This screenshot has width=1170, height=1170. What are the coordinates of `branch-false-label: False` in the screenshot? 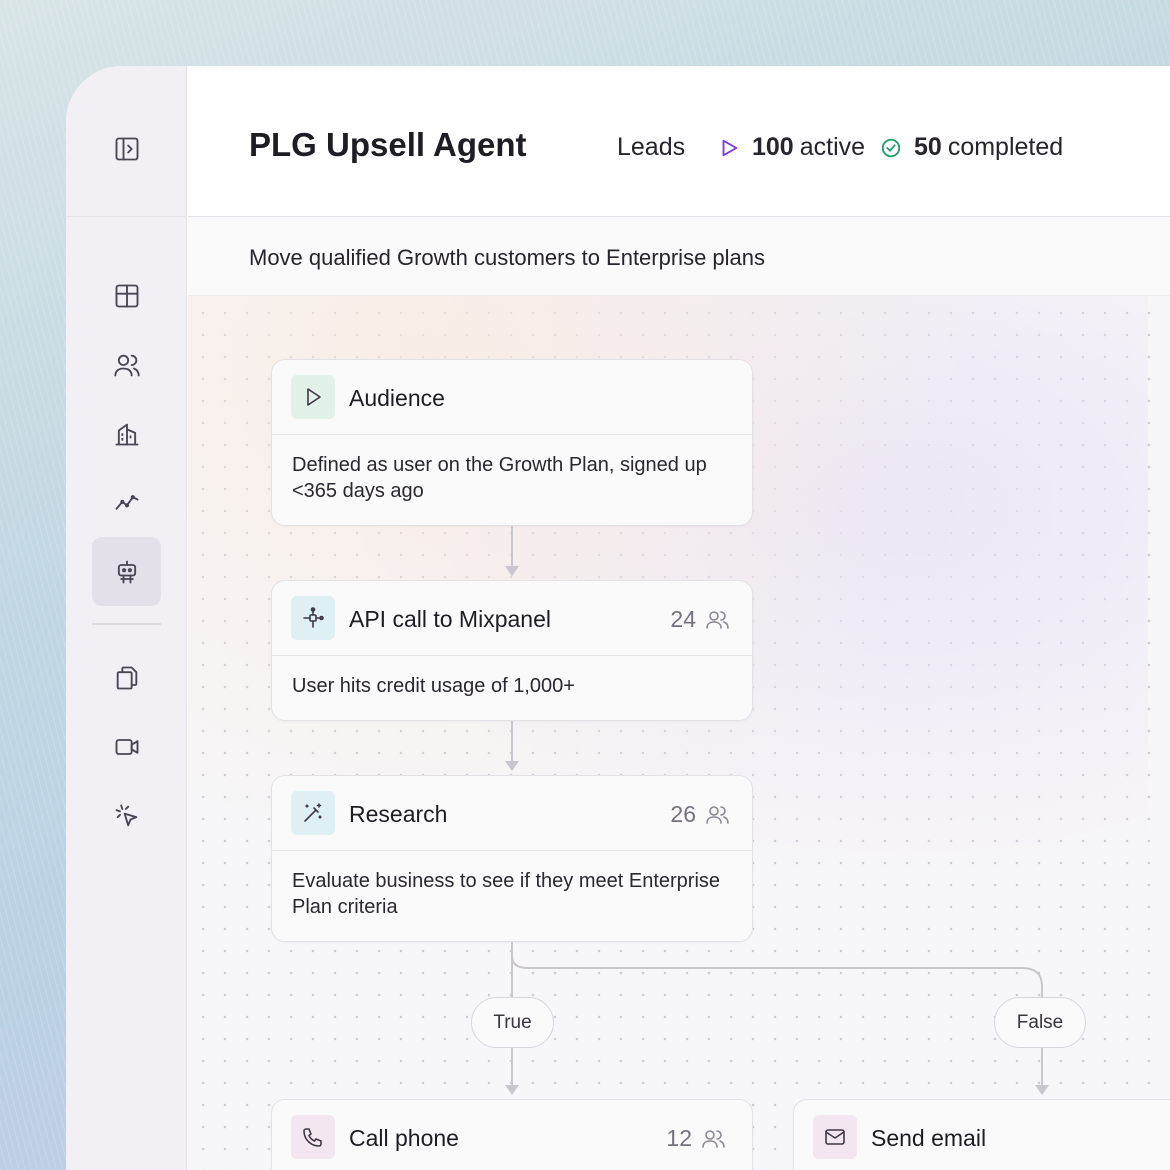 It's located at (1040, 1022).